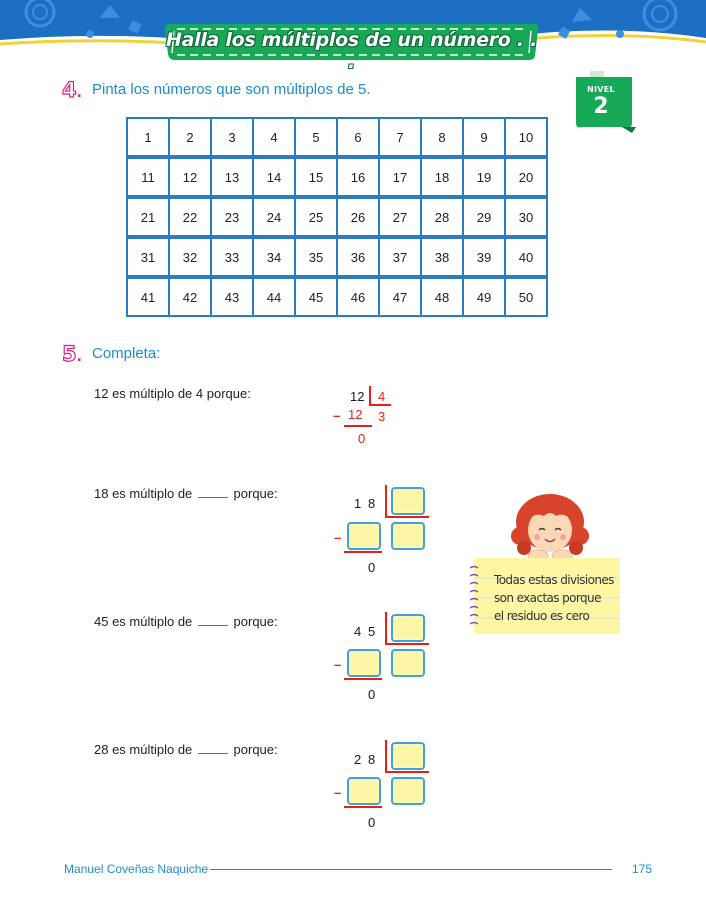 The height and width of the screenshot is (900, 706). What do you see at coordinates (370, 395) in the screenshot?
I see `example-division-bar` at bounding box center [370, 395].